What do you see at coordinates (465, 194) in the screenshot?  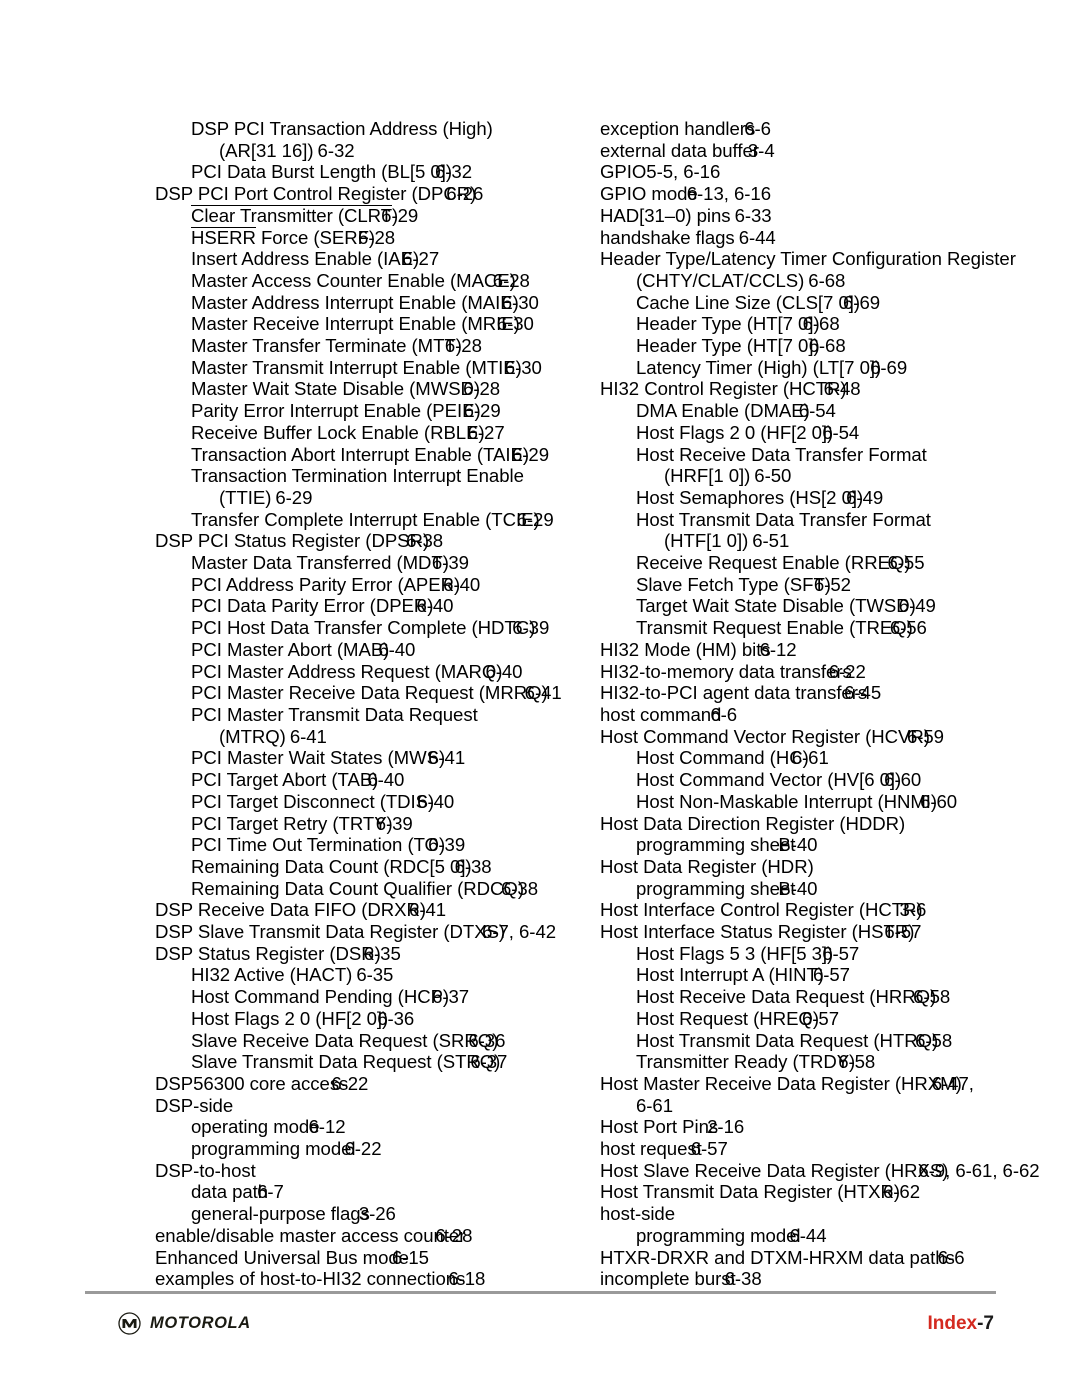 I see `index-page-number: 6-26` at bounding box center [465, 194].